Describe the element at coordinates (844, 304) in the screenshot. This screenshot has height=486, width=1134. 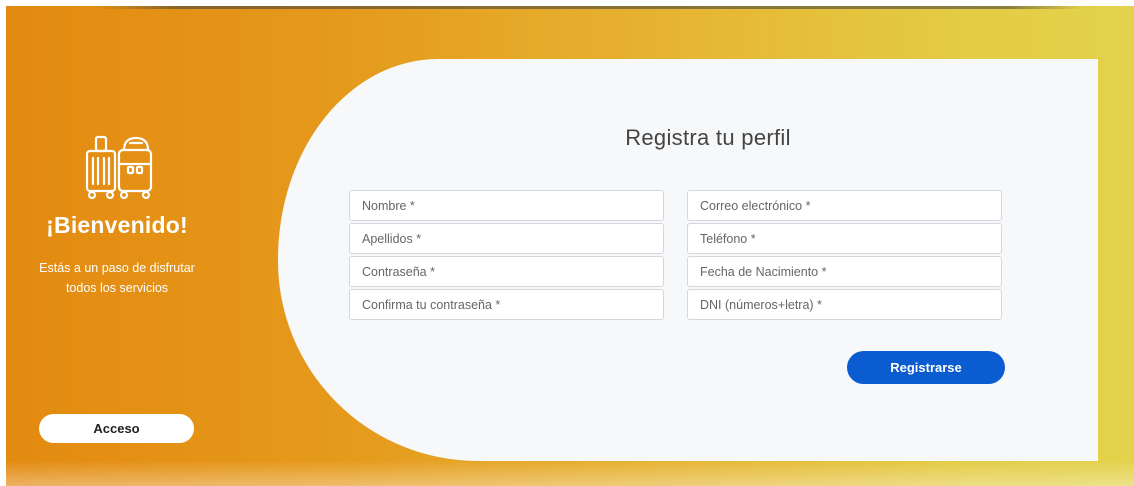
I see `dni-input` at that location.